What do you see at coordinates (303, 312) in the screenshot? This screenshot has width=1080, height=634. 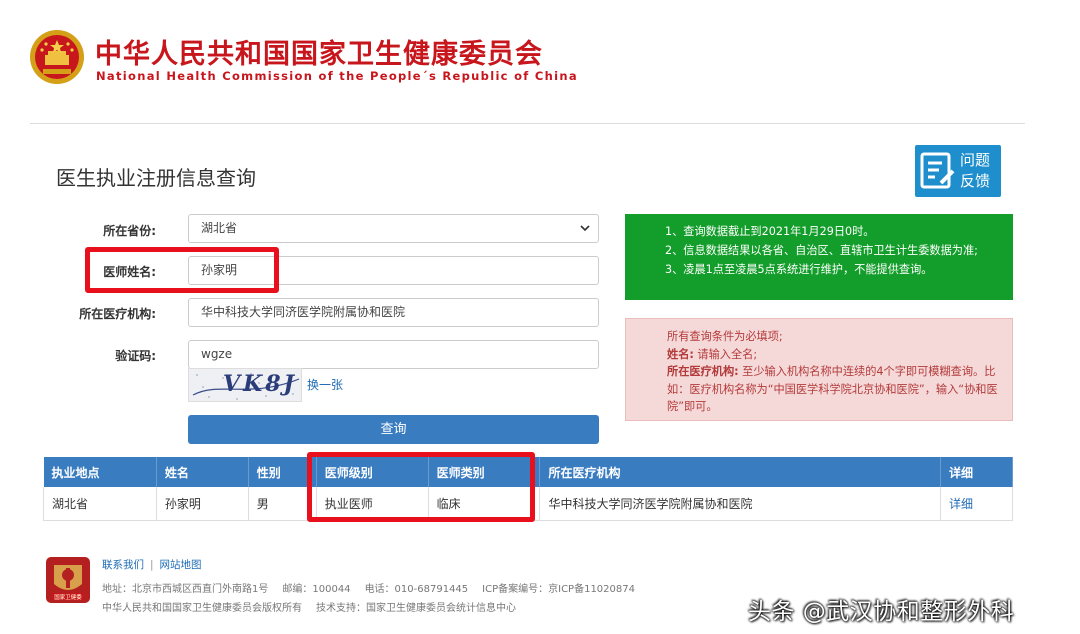 I see `institution-value: 华中科技大学同济医学院附属协和医院` at bounding box center [303, 312].